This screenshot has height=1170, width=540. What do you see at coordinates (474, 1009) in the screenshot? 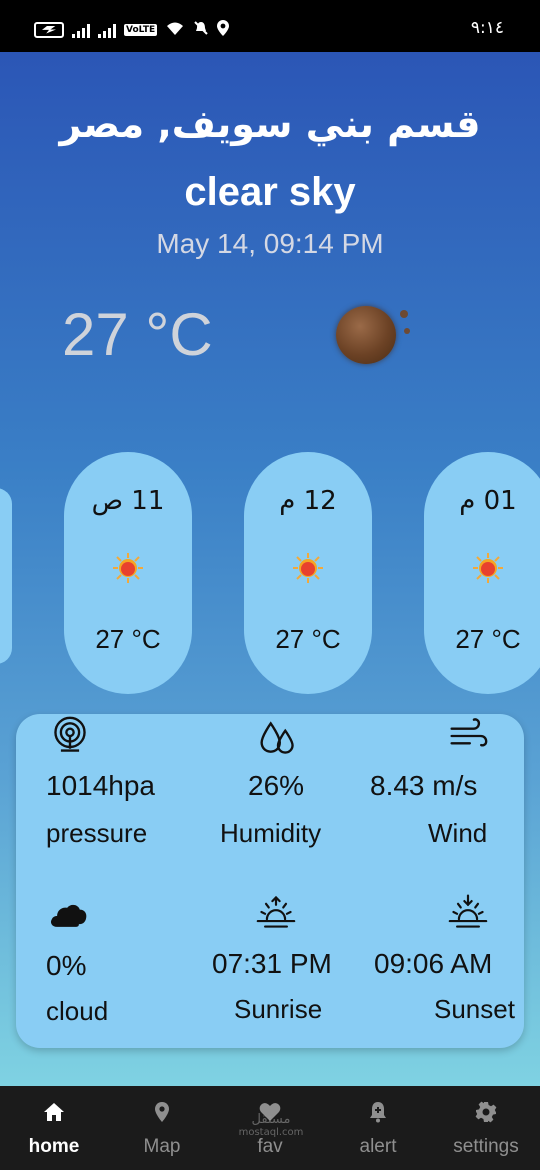
I see `sunset-label: Sunset` at bounding box center [474, 1009].